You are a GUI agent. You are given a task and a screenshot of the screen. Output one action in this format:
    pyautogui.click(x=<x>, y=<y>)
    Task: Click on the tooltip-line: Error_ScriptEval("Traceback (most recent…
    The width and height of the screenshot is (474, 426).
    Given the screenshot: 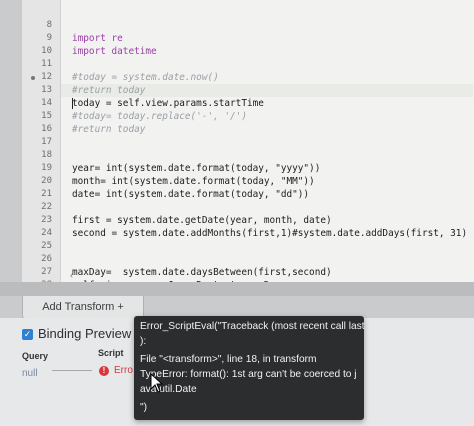 What is the action you would take?
    pyautogui.click(x=252, y=326)
    